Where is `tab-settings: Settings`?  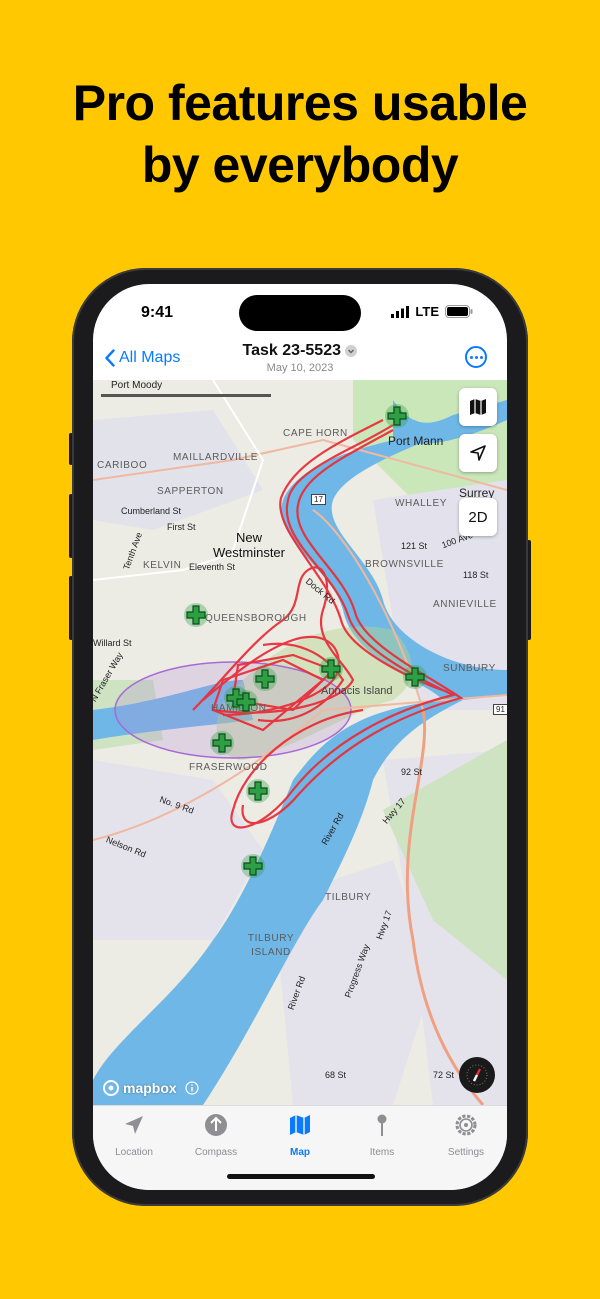
tab-settings: Settings is located at coordinates (466, 1135).